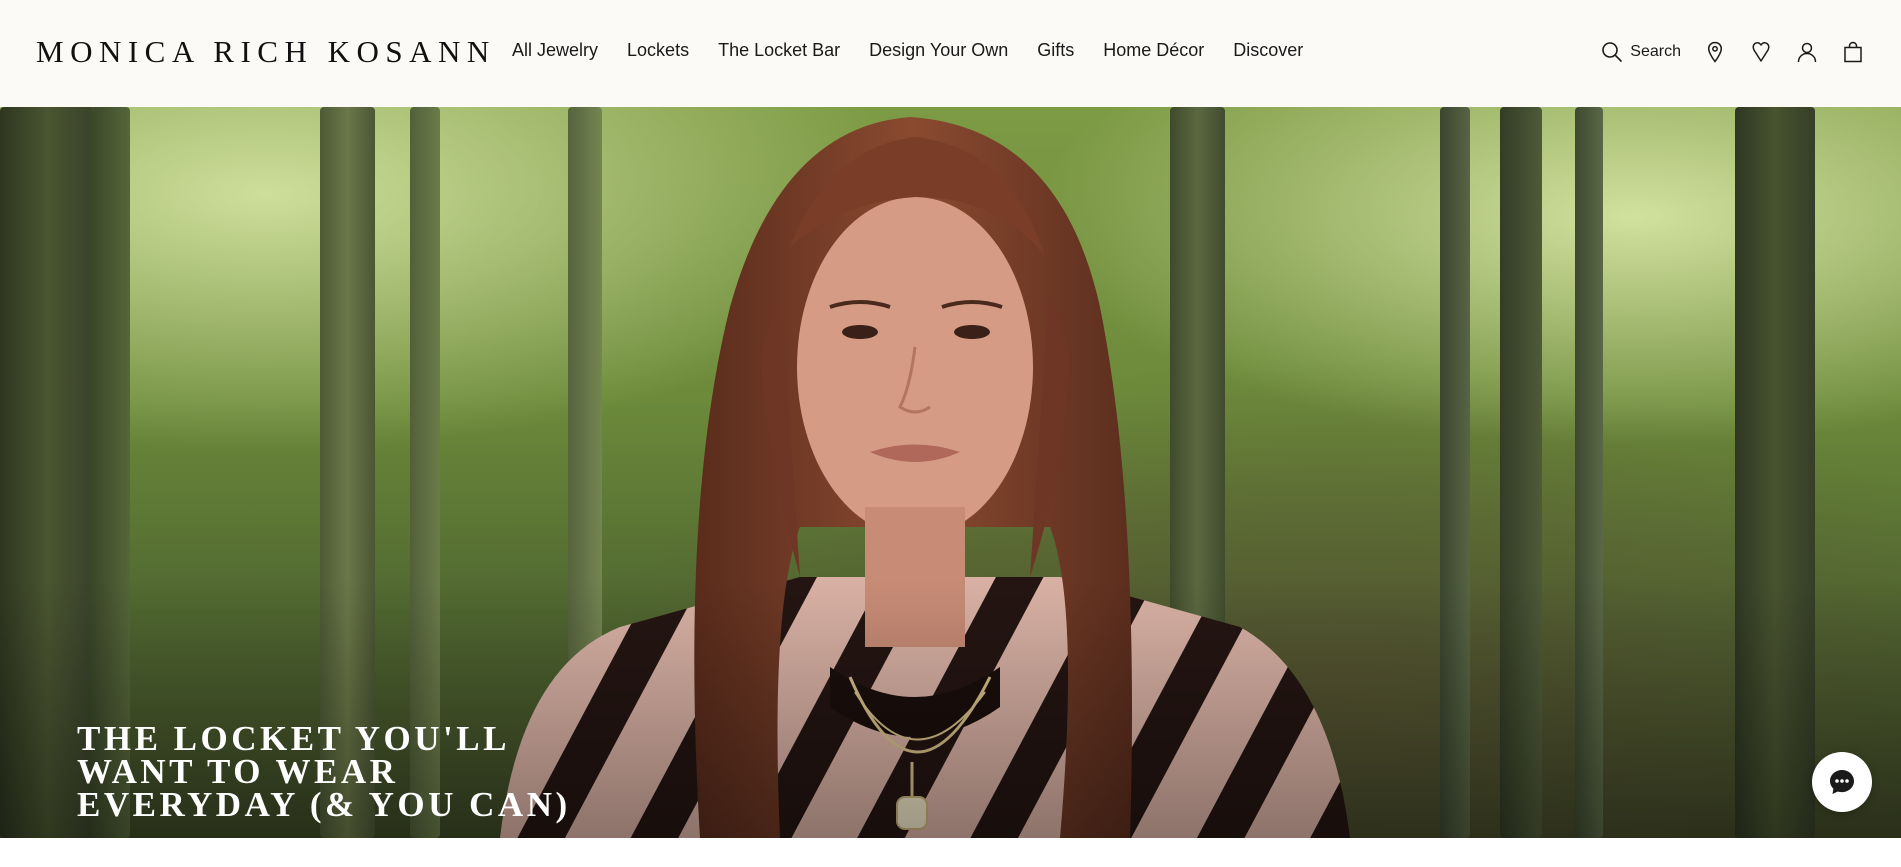 The image size is (1901, 867). What do you see at coordinates (779, 50) in the screenshot?
I see `nav-item-the-locket-bar: The Locket Bar` at bounding box center [779, 50].